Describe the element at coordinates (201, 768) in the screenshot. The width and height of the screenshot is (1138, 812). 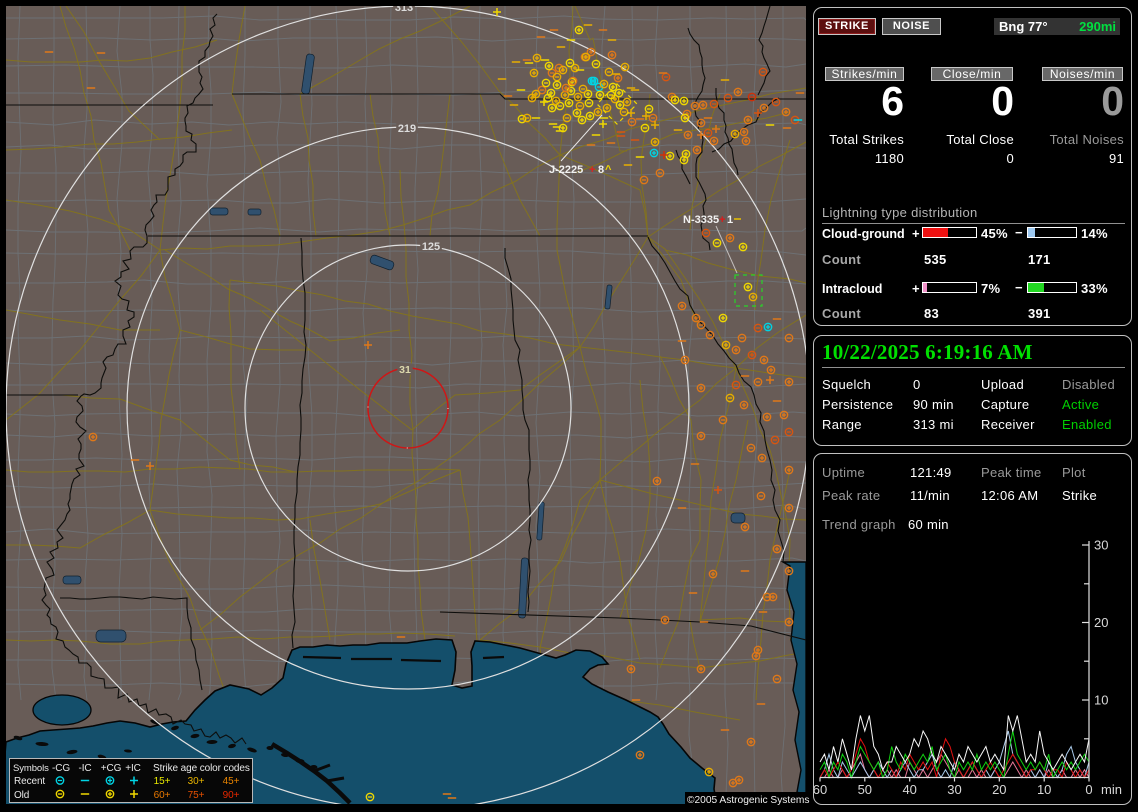
I see `svg-text: Strike age color codes` at that location.